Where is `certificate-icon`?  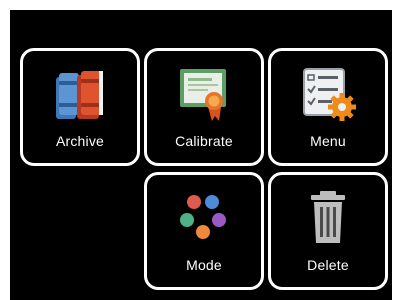
certificate-icon is located at coordinates (204, 93).